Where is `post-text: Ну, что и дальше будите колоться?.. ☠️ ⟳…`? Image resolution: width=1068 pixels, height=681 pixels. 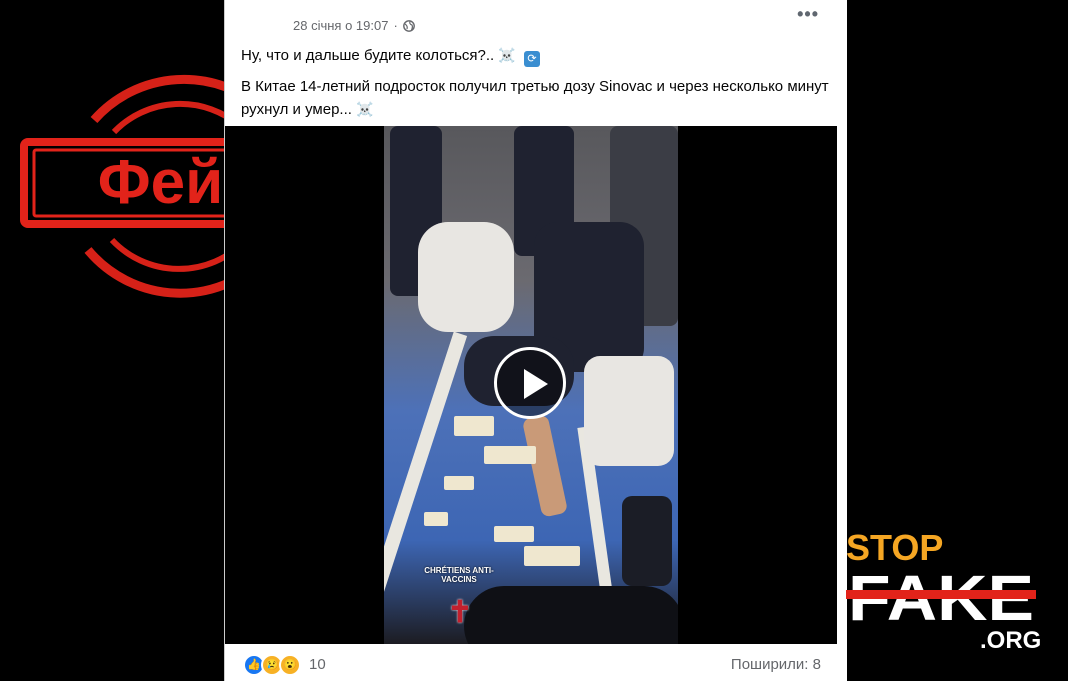 post-text: Ну, что и дальше будите колоться?.. ☠️ ⟳… is located at coordinates (536, 86).